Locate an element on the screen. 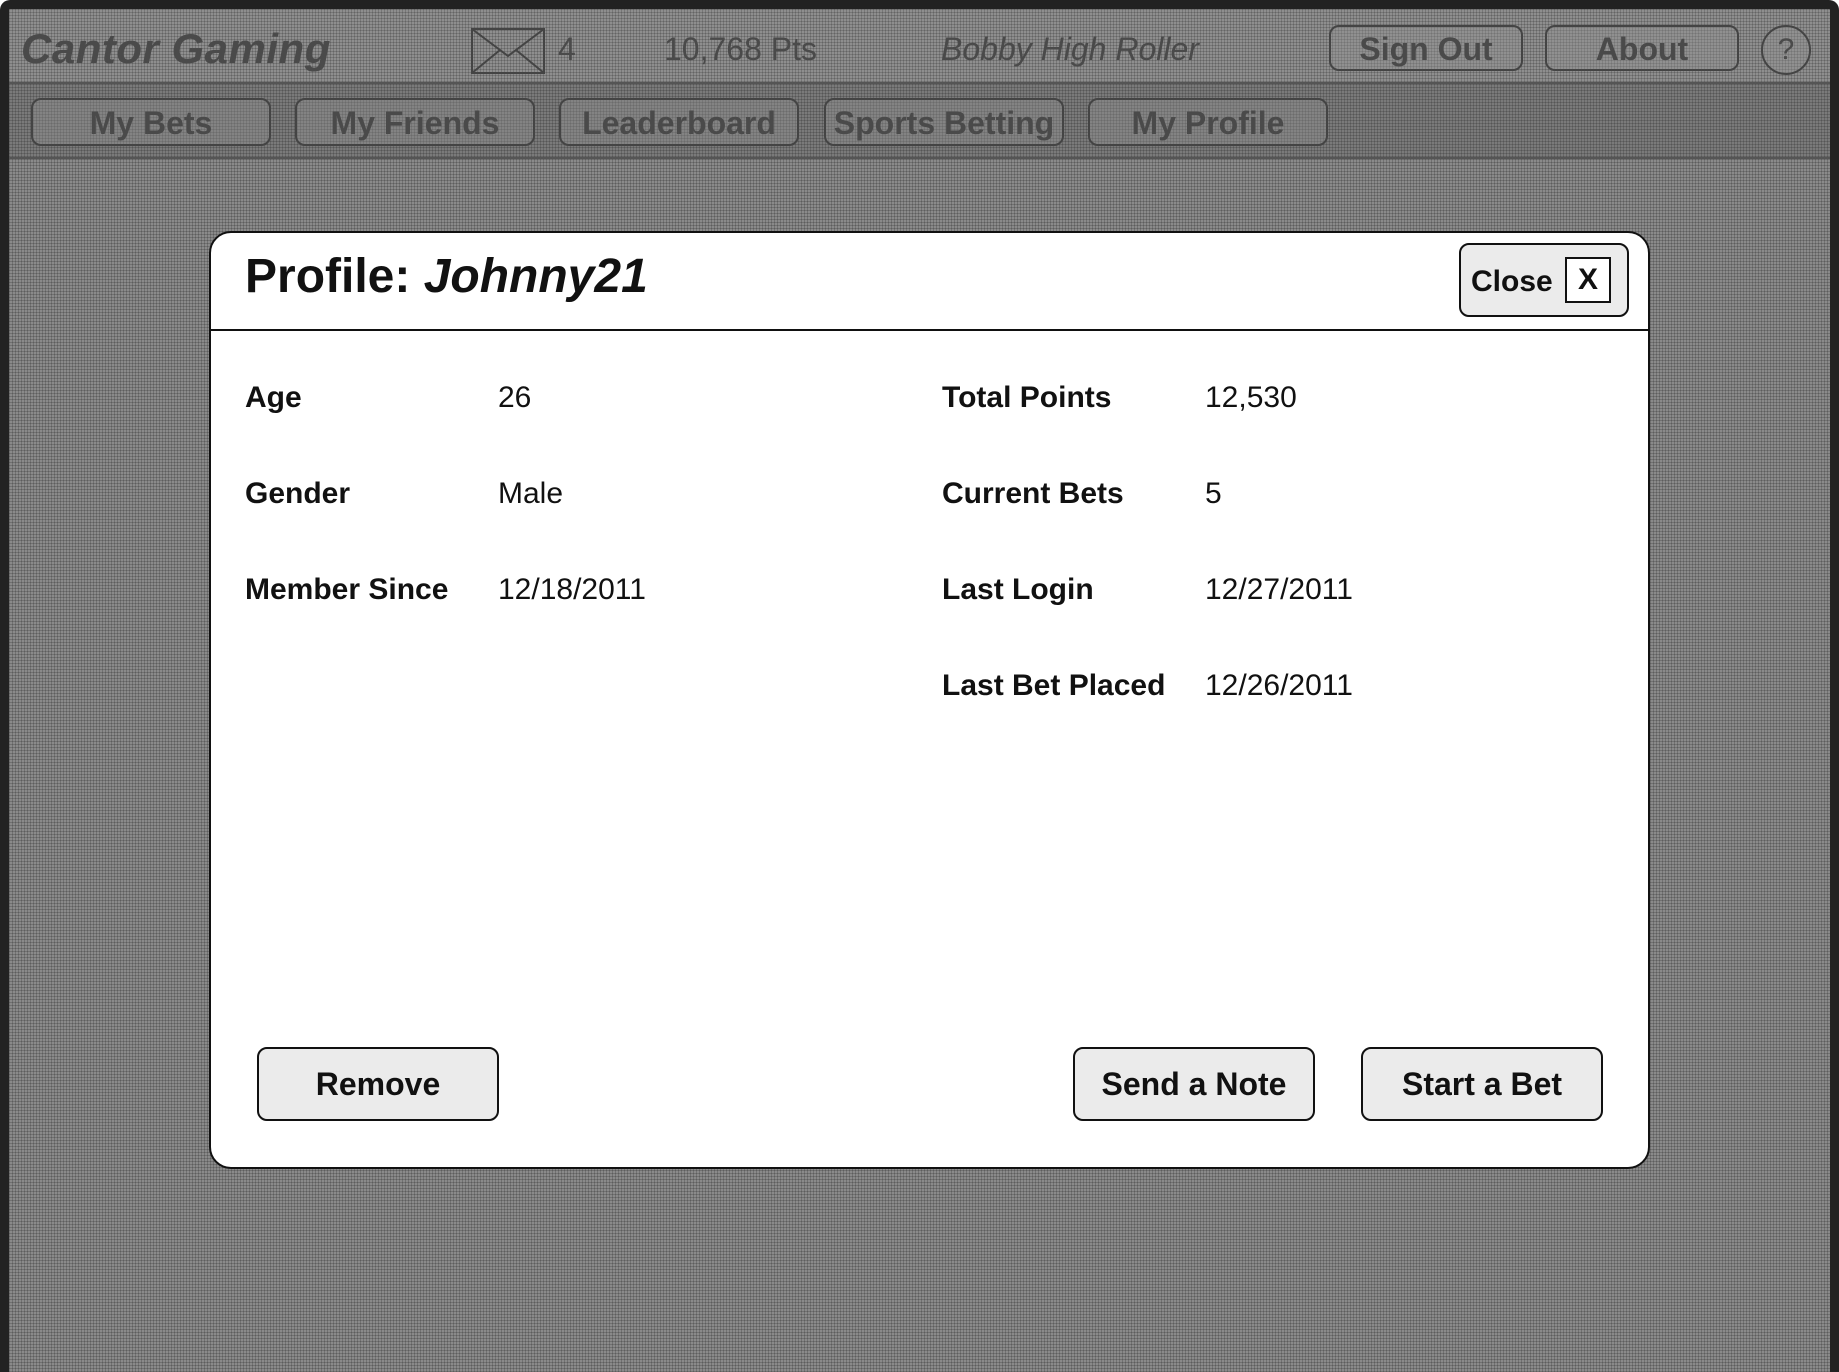  start-bet-button: Start a Bet is located at coordinates (1482, 1084).